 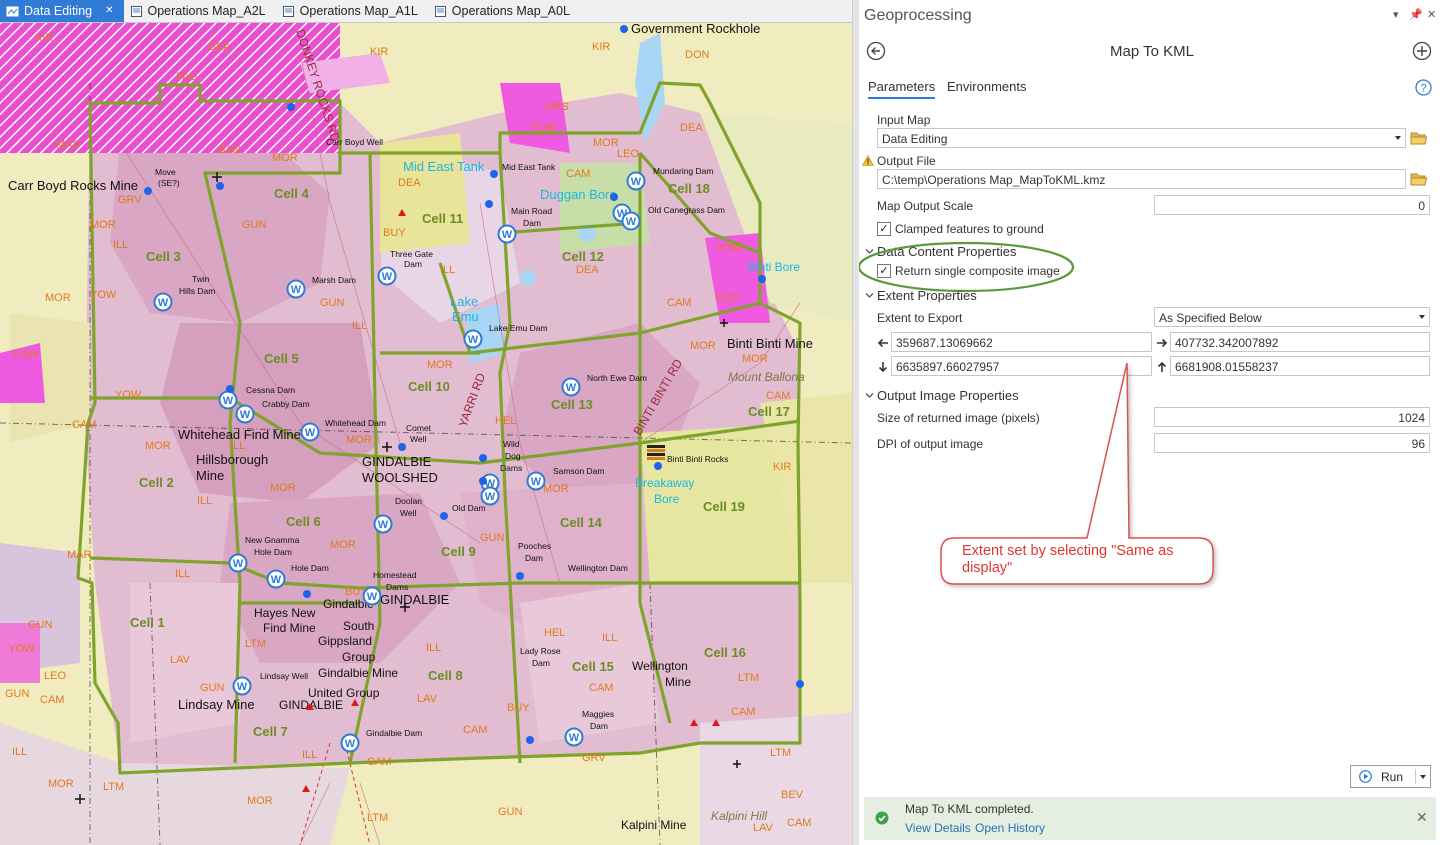 I want to click on svg-text: Bore, so click(x=667, y=499).